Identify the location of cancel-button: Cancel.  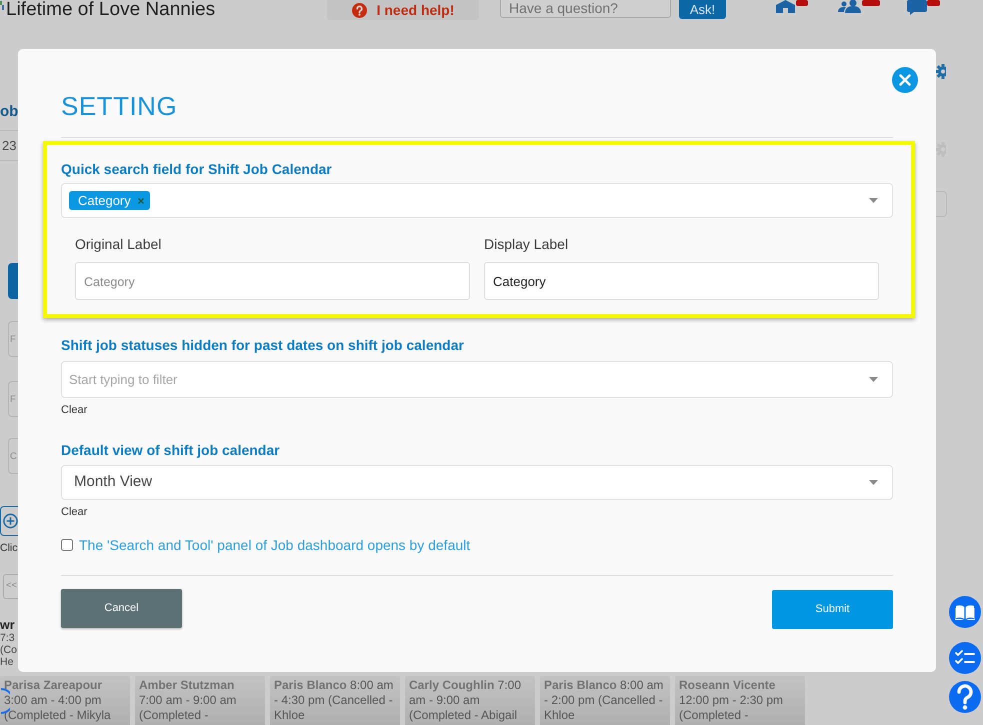
(121, 608).